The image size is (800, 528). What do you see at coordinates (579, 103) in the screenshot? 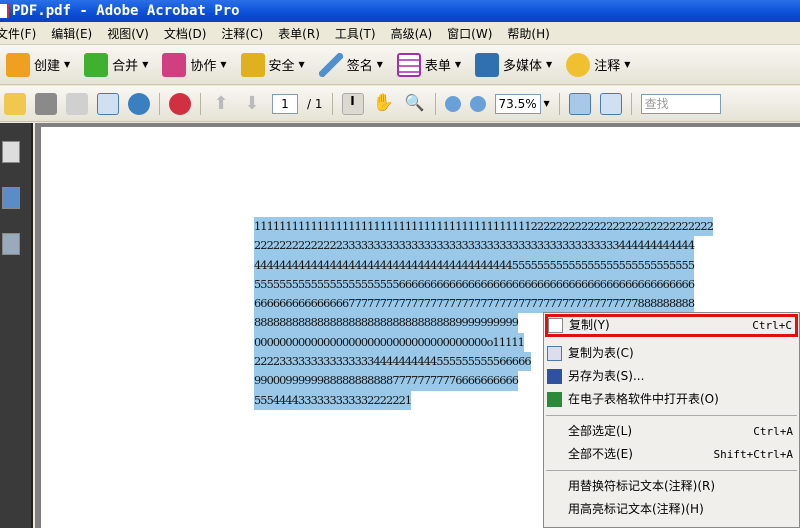
I see `fit-width-icon` at bounding box center [579, 103].